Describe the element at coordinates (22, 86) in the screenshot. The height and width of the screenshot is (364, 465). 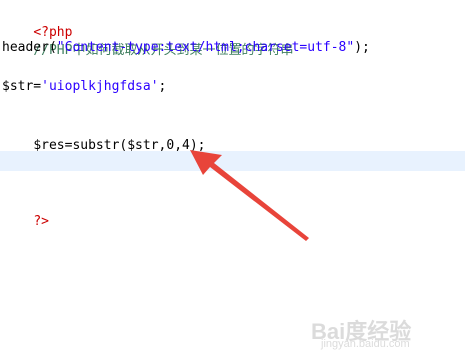
I see `str-var: $str=` at that location.